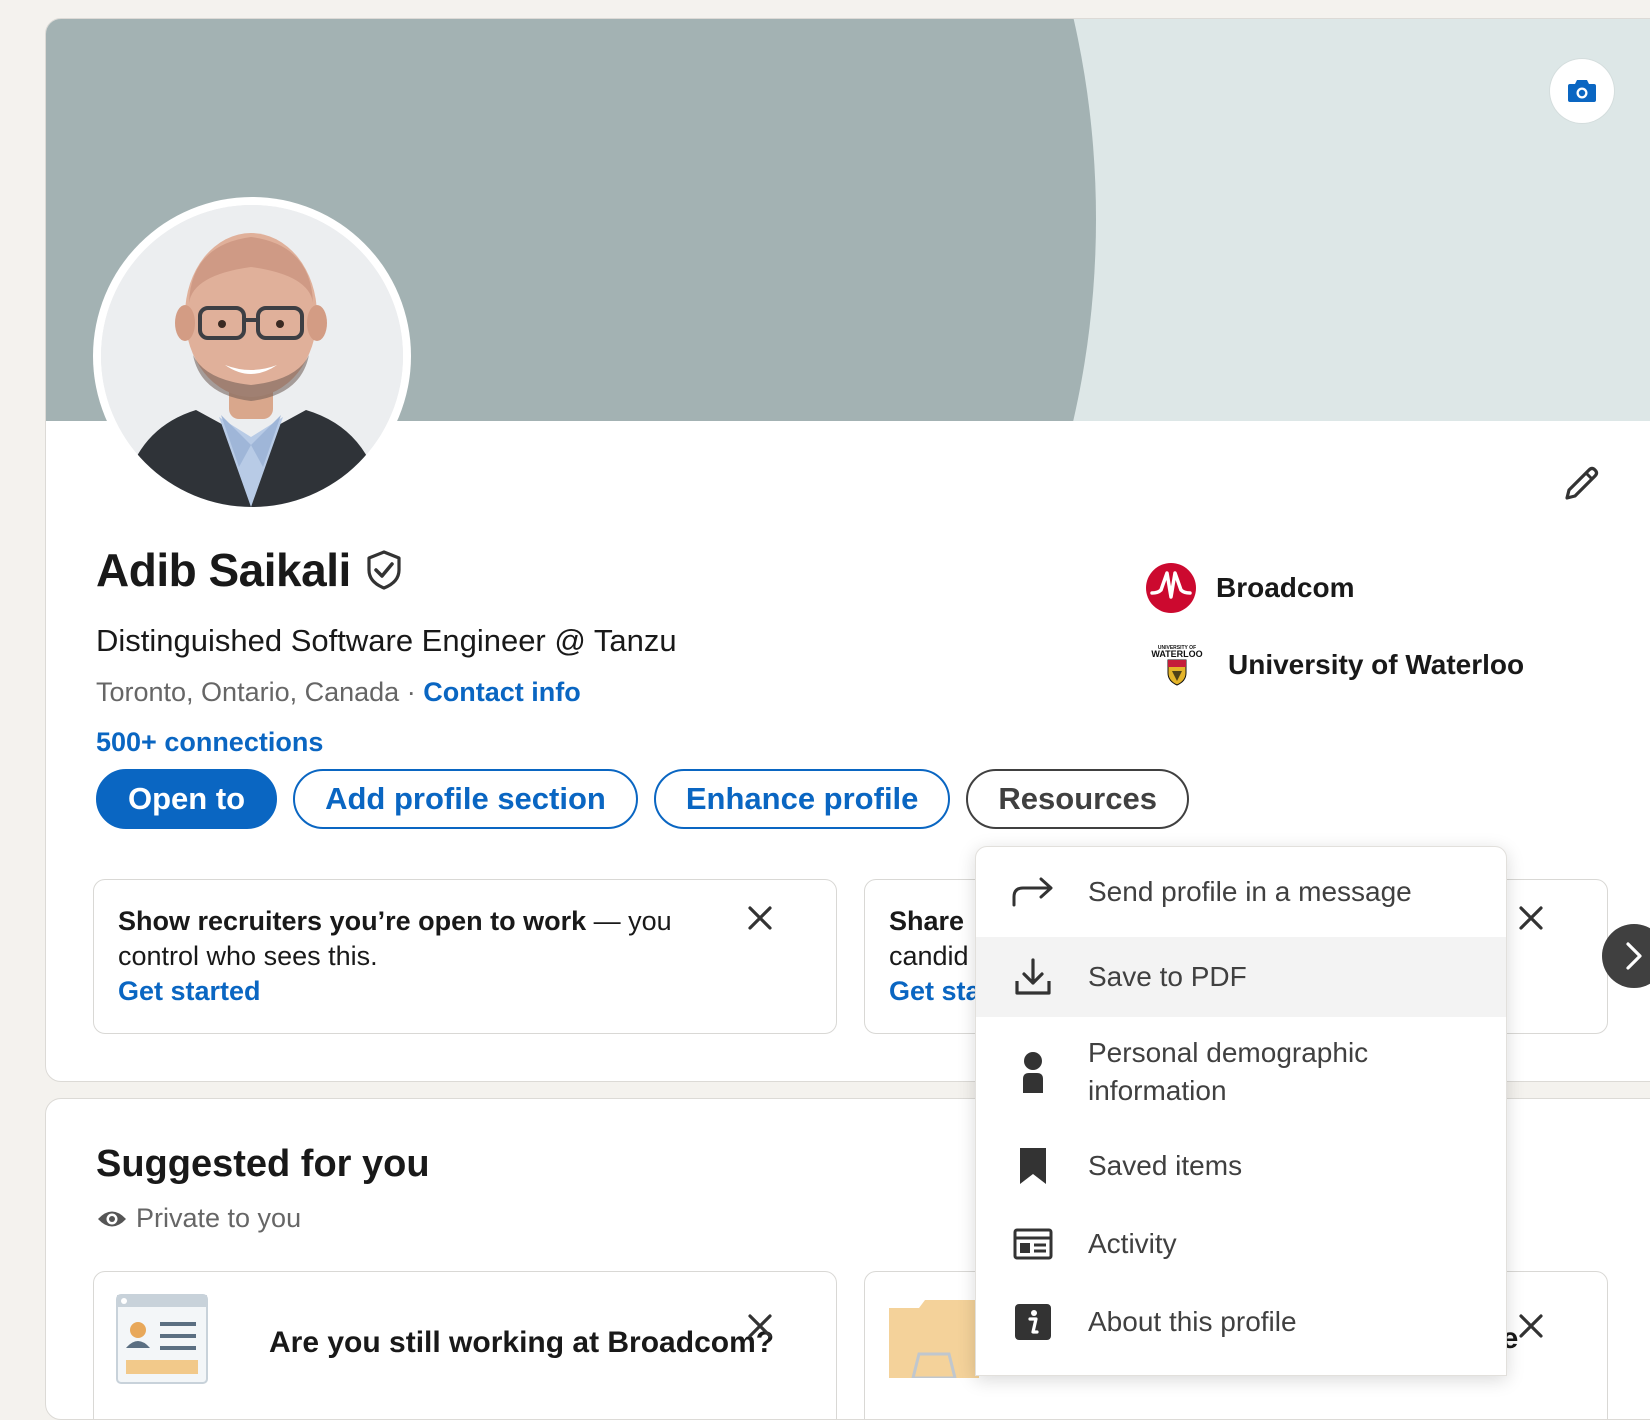 This screenshot has height=1420, width=1650. What do you see at coordinates (1033, 1166) in the screenshot?
I see `bookmark-icon` at bounding box center [1033, 1166].